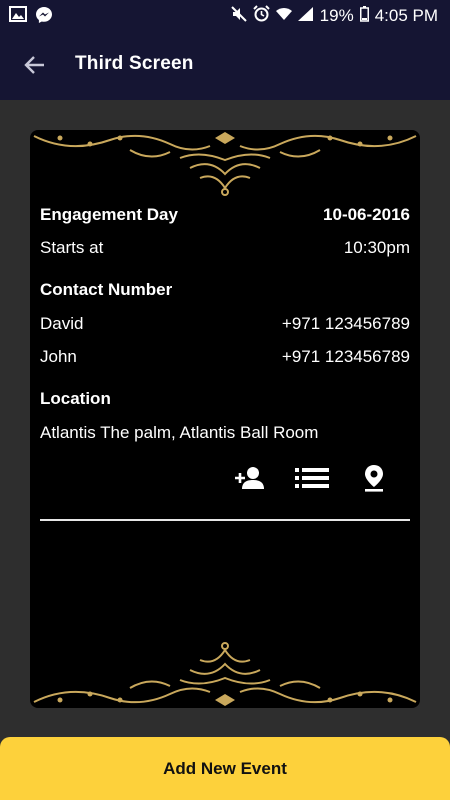 This screenshot has width=450, height=800. What do you see at coordinates (225, 290) in the screenshot?
I see `contact-heading-row: Contact Number` at bounding box center [225, 290].